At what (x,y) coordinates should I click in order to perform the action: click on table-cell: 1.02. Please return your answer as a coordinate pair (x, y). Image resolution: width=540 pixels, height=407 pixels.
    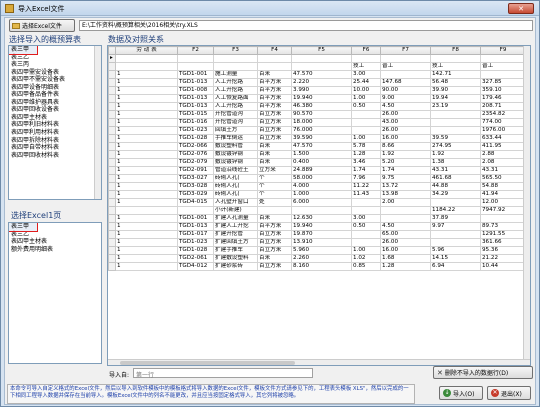
    Looking at the image, I should click on (366, 258).